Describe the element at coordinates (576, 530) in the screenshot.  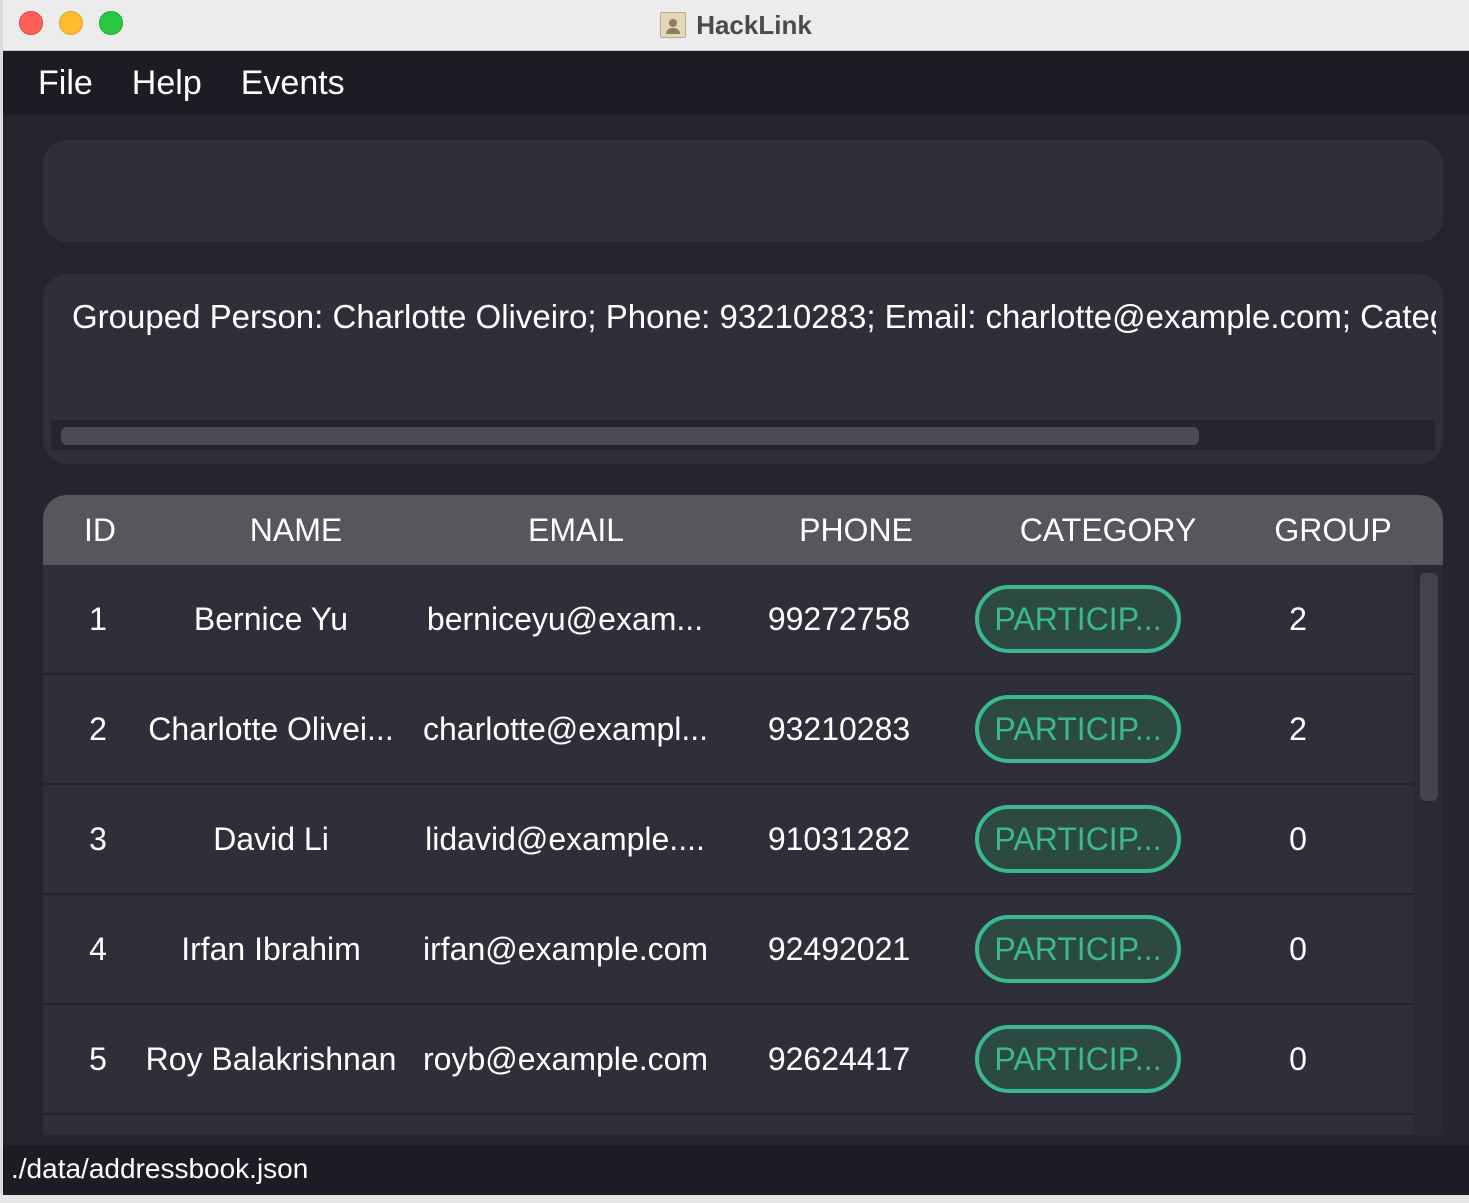
I see `column-header-email: EMAIL` at that location.